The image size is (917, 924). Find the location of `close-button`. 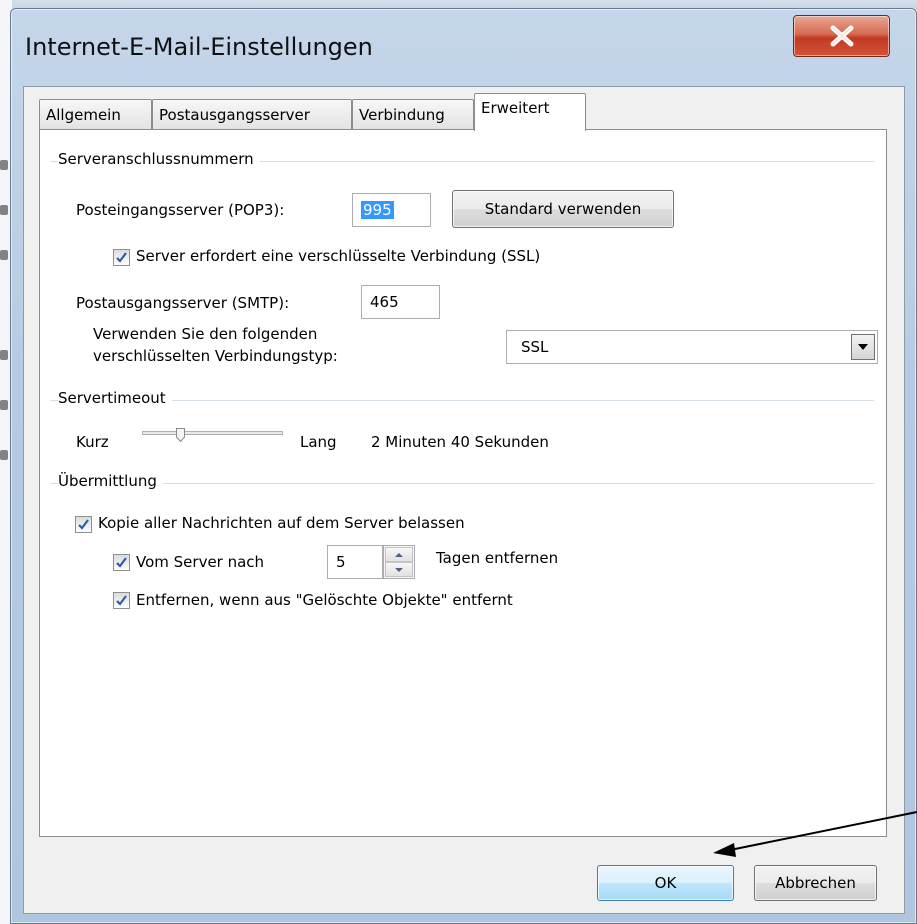

close-button is located at coordinates (841, 36).